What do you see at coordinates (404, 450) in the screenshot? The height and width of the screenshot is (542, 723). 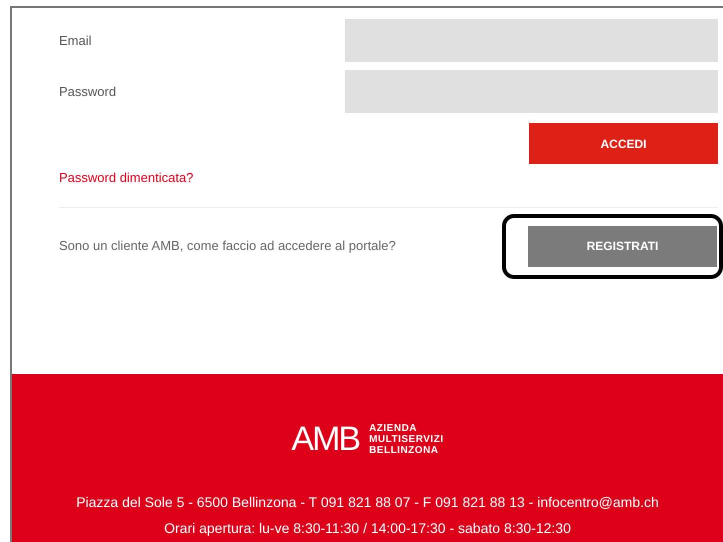 I see `logo-text: BELLINZONA` at bounding box center [404, 450].